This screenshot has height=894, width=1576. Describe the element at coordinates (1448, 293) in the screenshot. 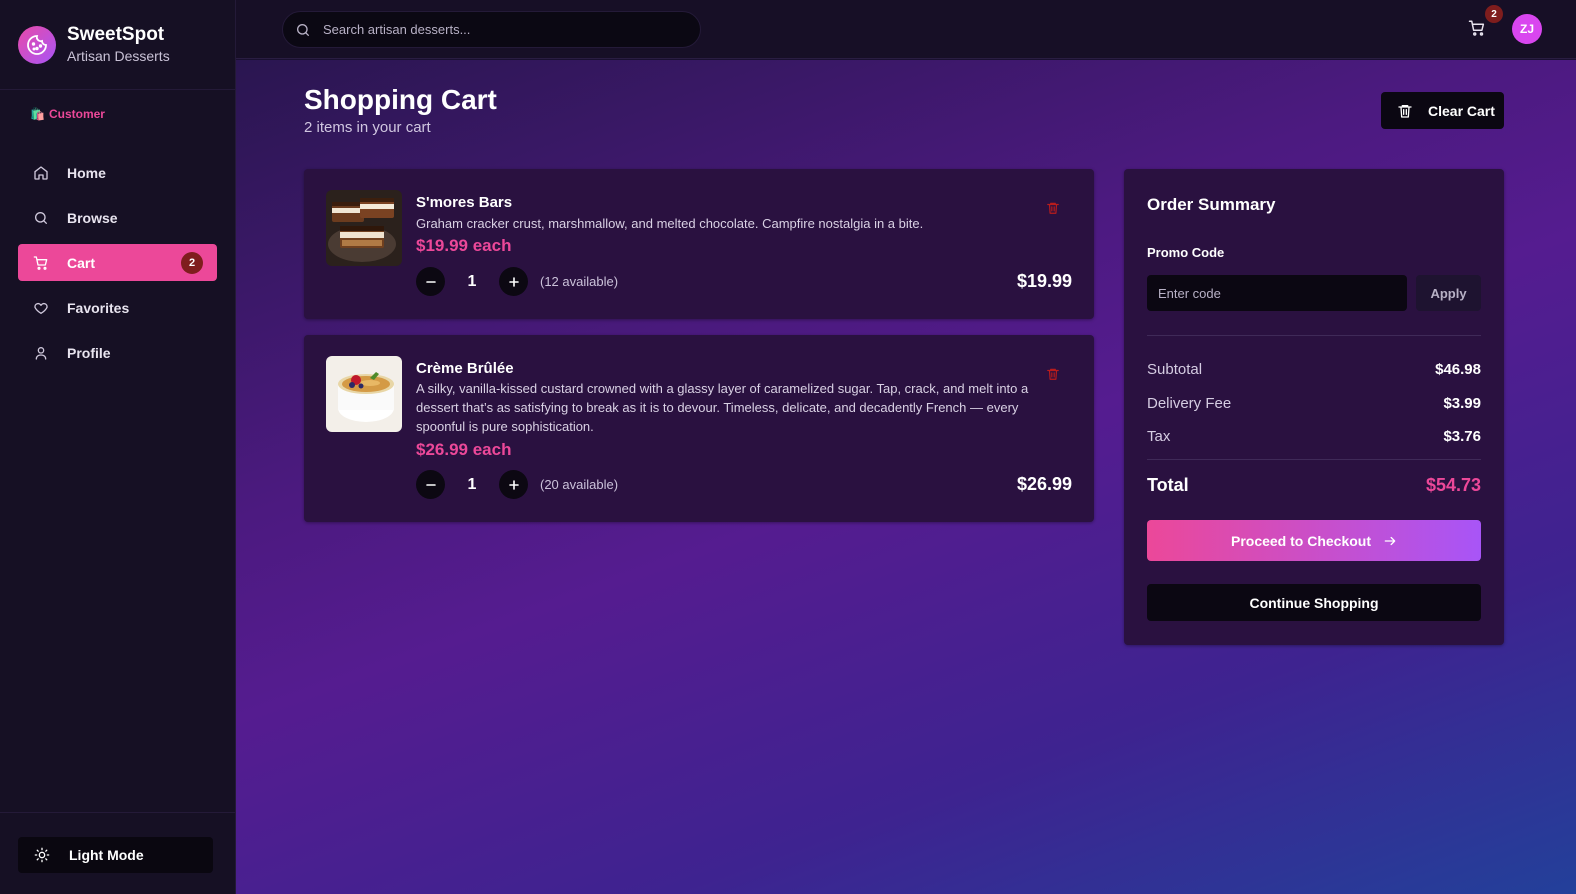

I see `apply-promo-button: Apply` at that location.